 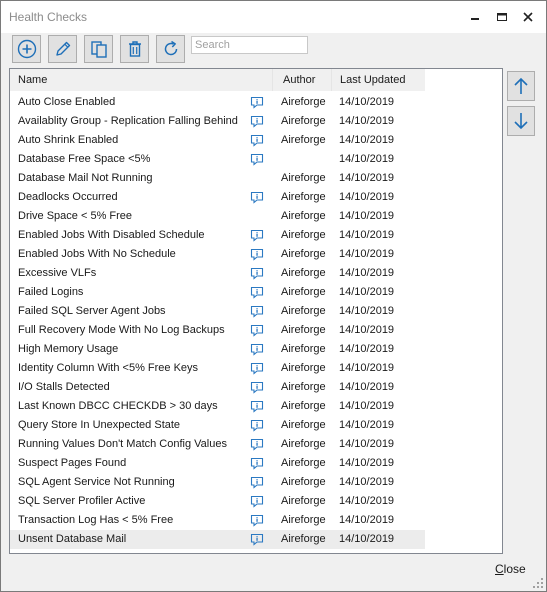 I want to click on copy-button, so click(x=98, y=49).